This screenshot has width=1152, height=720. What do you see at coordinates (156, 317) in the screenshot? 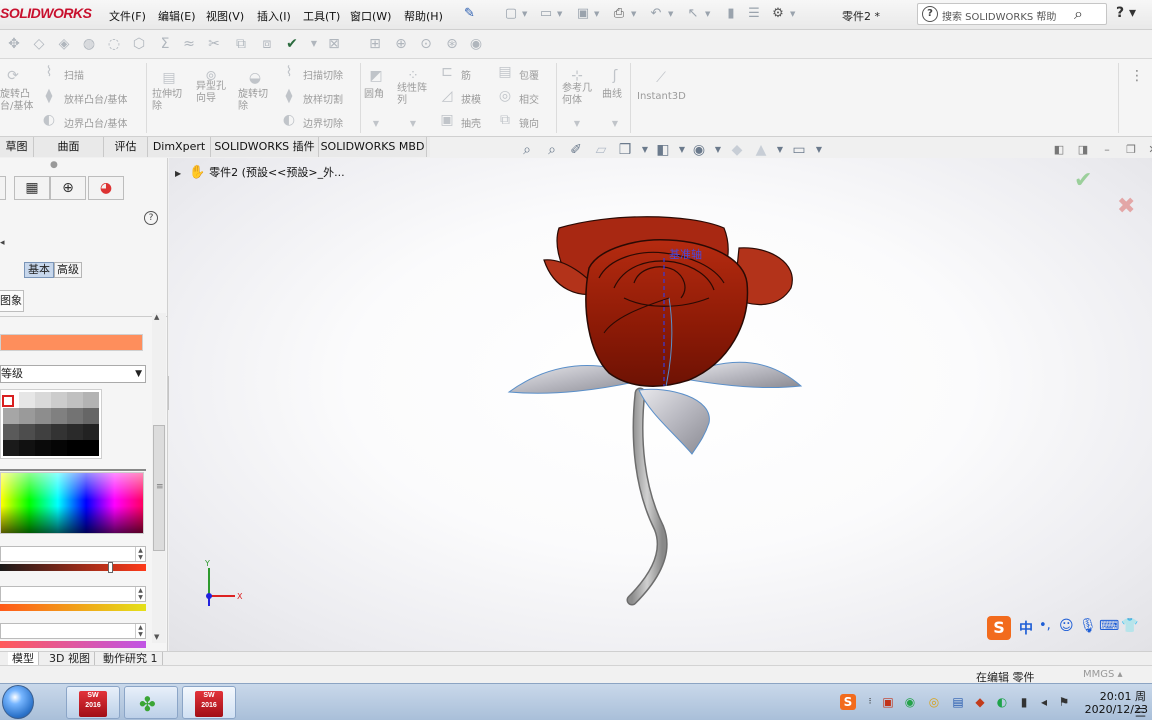
I see `scroll-up-icon: ▲` at bounding box center [156, 317].